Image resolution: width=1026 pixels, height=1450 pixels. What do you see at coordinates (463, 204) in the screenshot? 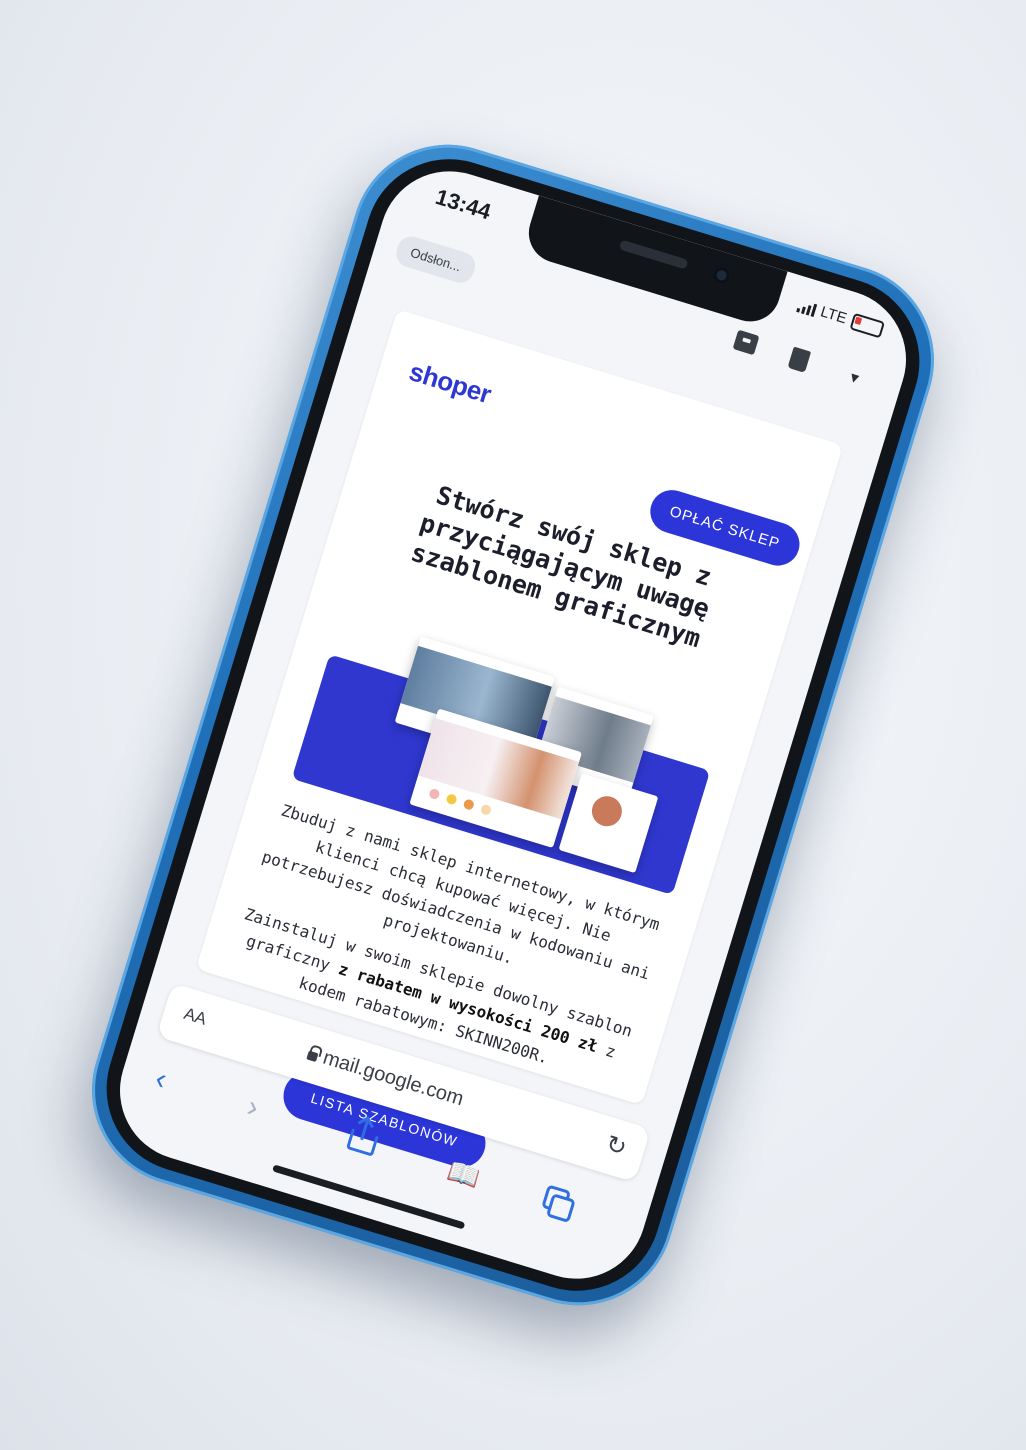
I see `status-time: 13:44` at bounding box center [463, 204].